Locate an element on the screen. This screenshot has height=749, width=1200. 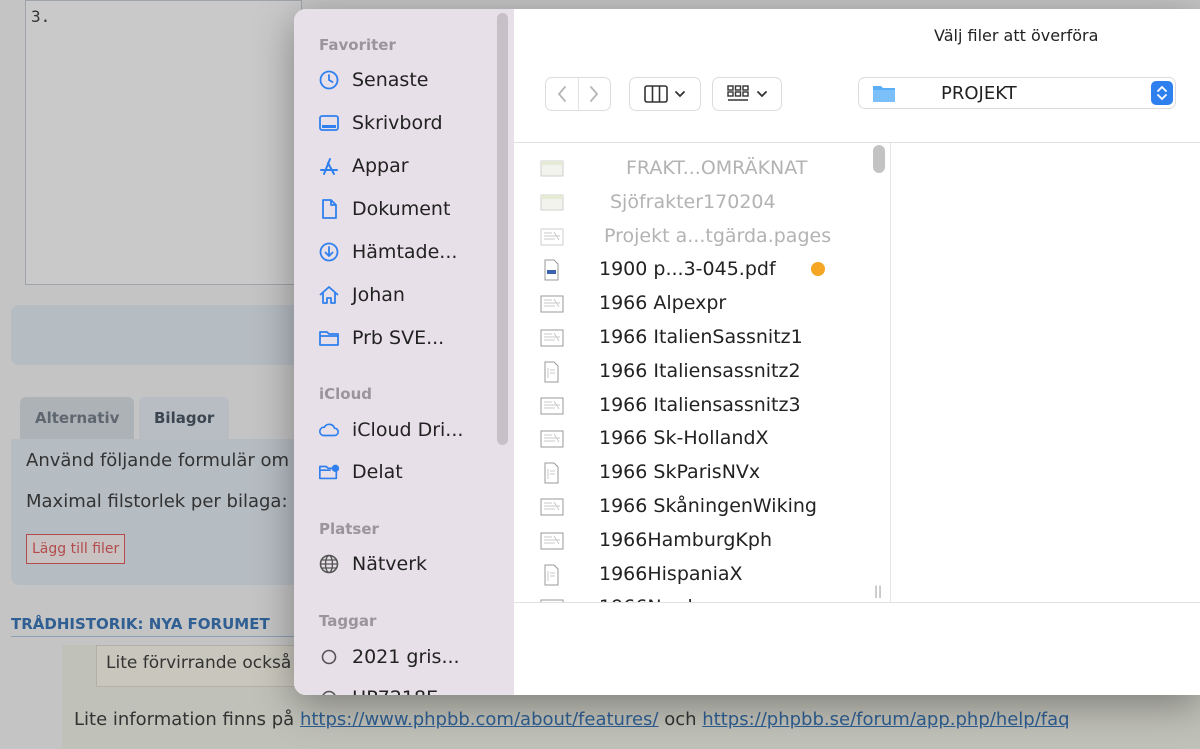
view-mode-button is located at coordinates (665, 94).